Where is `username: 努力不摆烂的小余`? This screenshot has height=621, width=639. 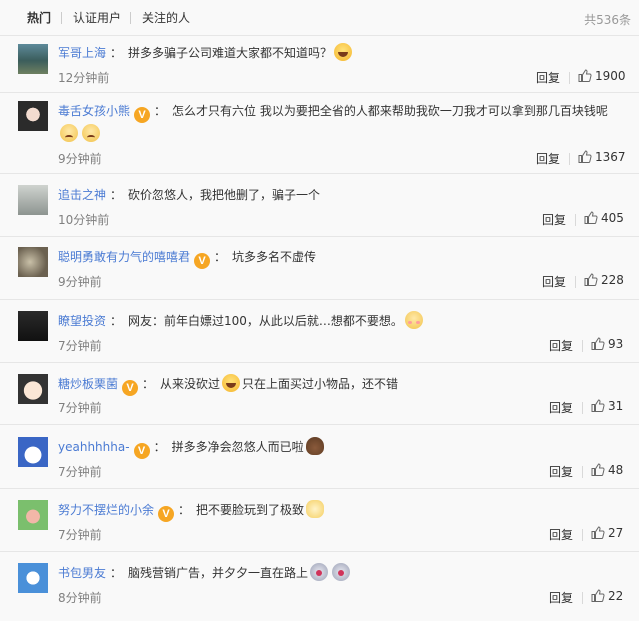
username: 努力不摆烂的小余 is located at coordinates (106, 510).